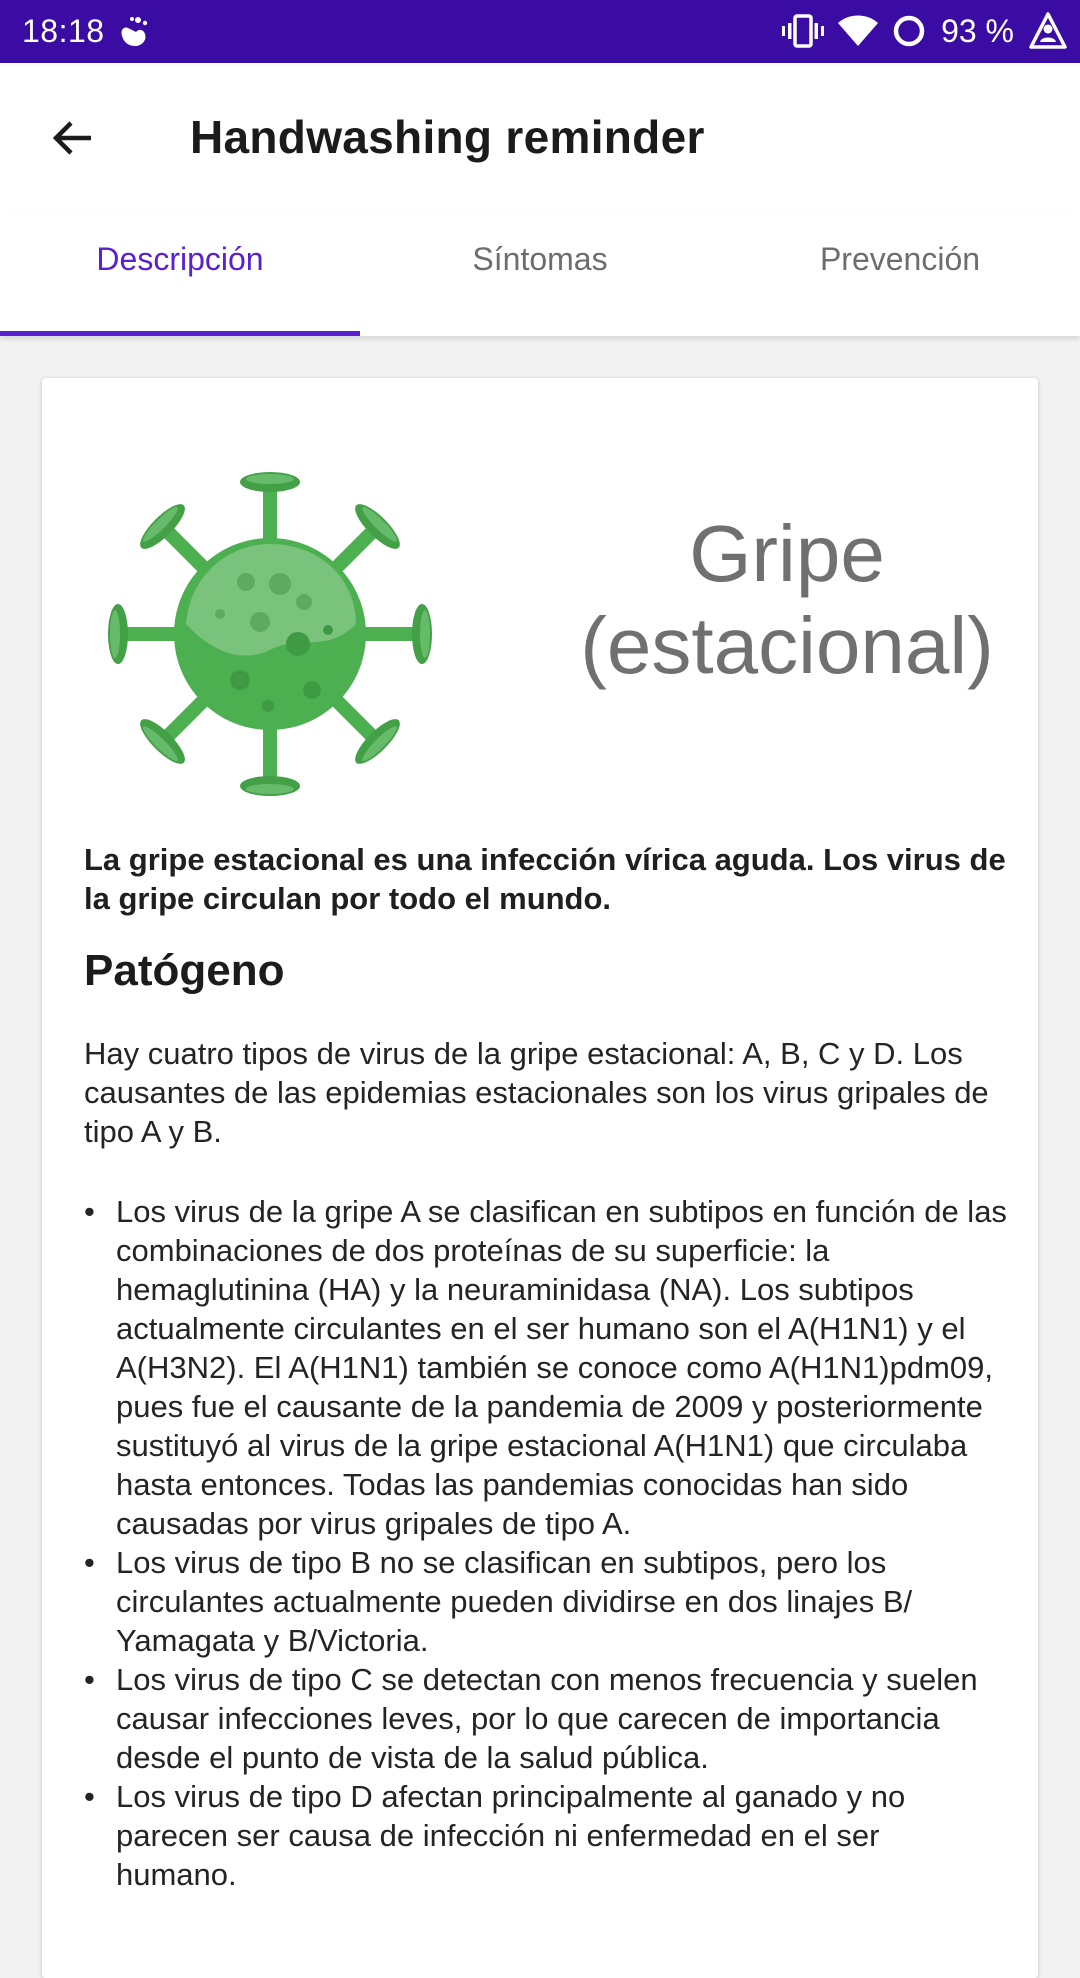  Describe the element at coordinates (180, 259) in the screenshot. I see `tab-label: Descripción` at that location.